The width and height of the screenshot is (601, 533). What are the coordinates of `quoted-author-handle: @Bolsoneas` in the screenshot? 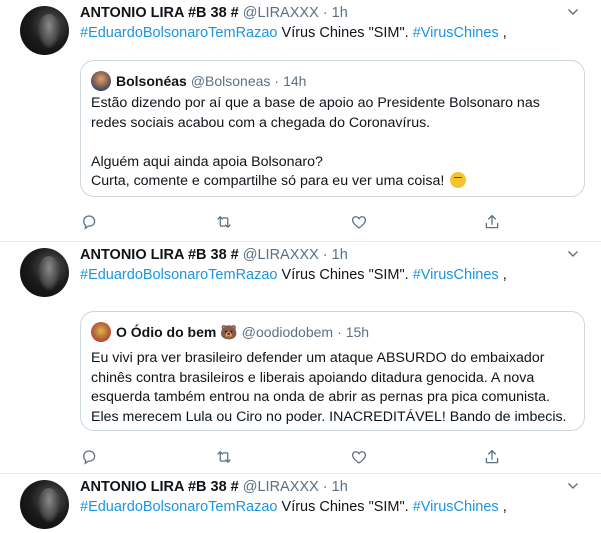 It's located at (230, 81).